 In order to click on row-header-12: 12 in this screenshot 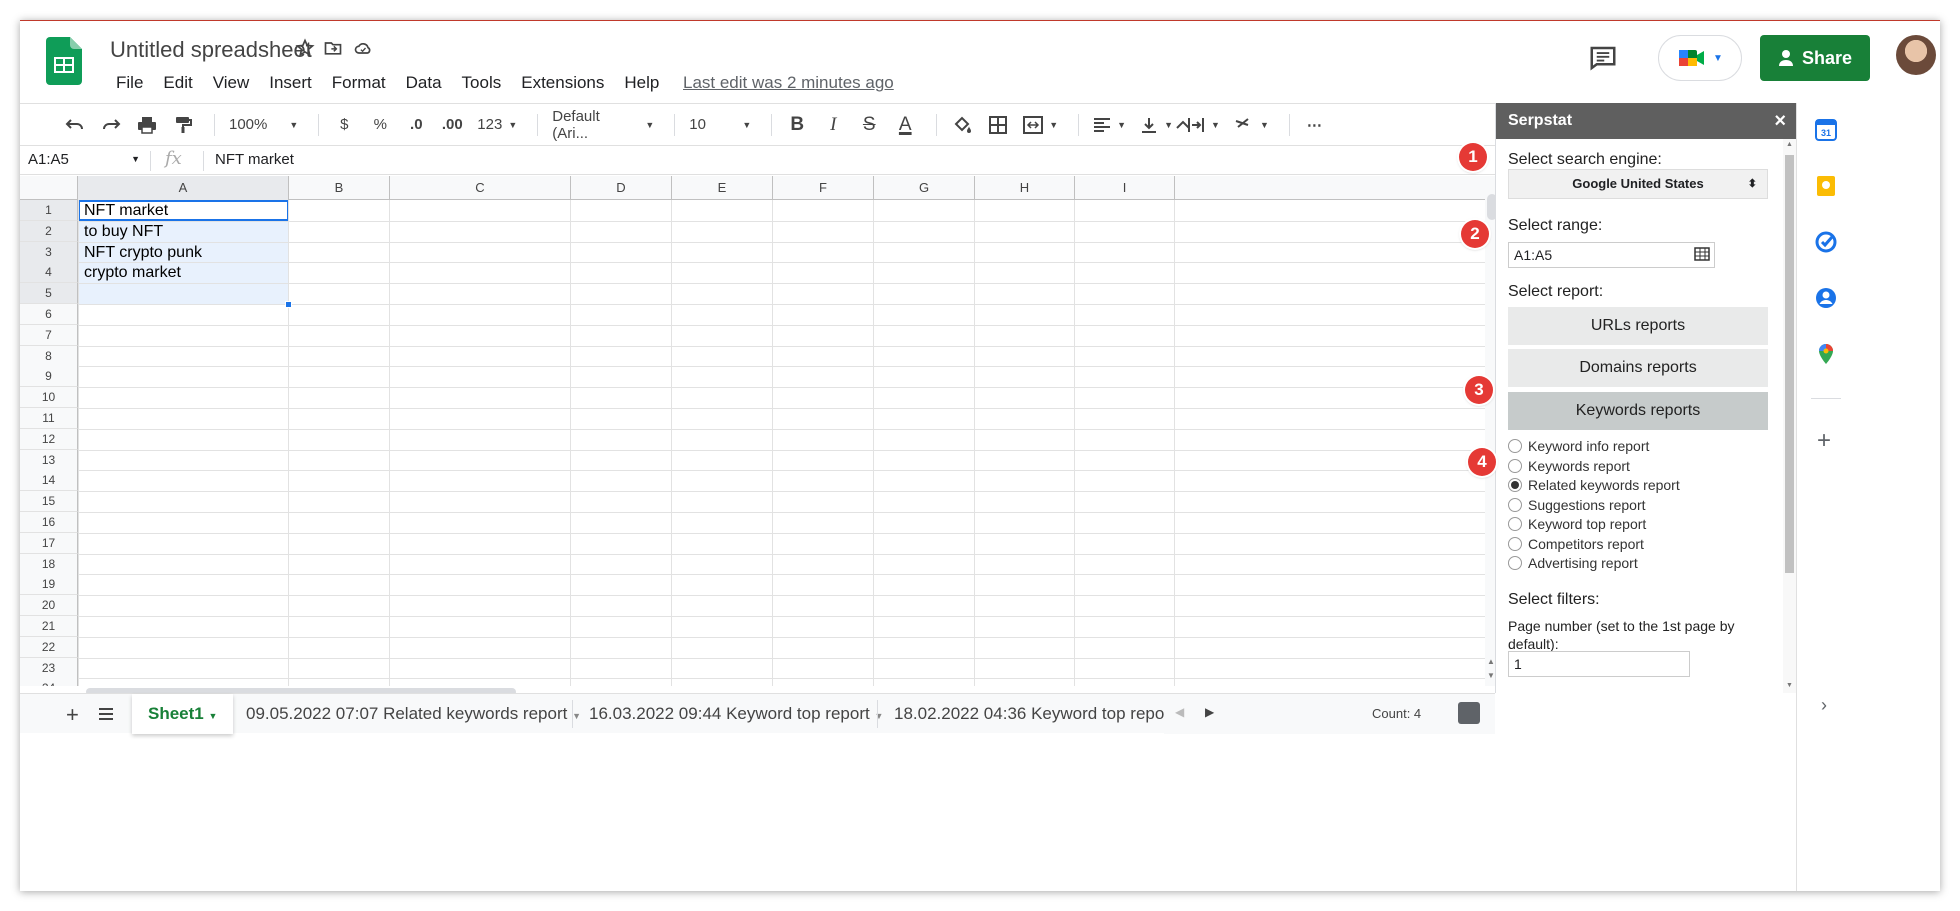, I will do `click(49, 439)`.